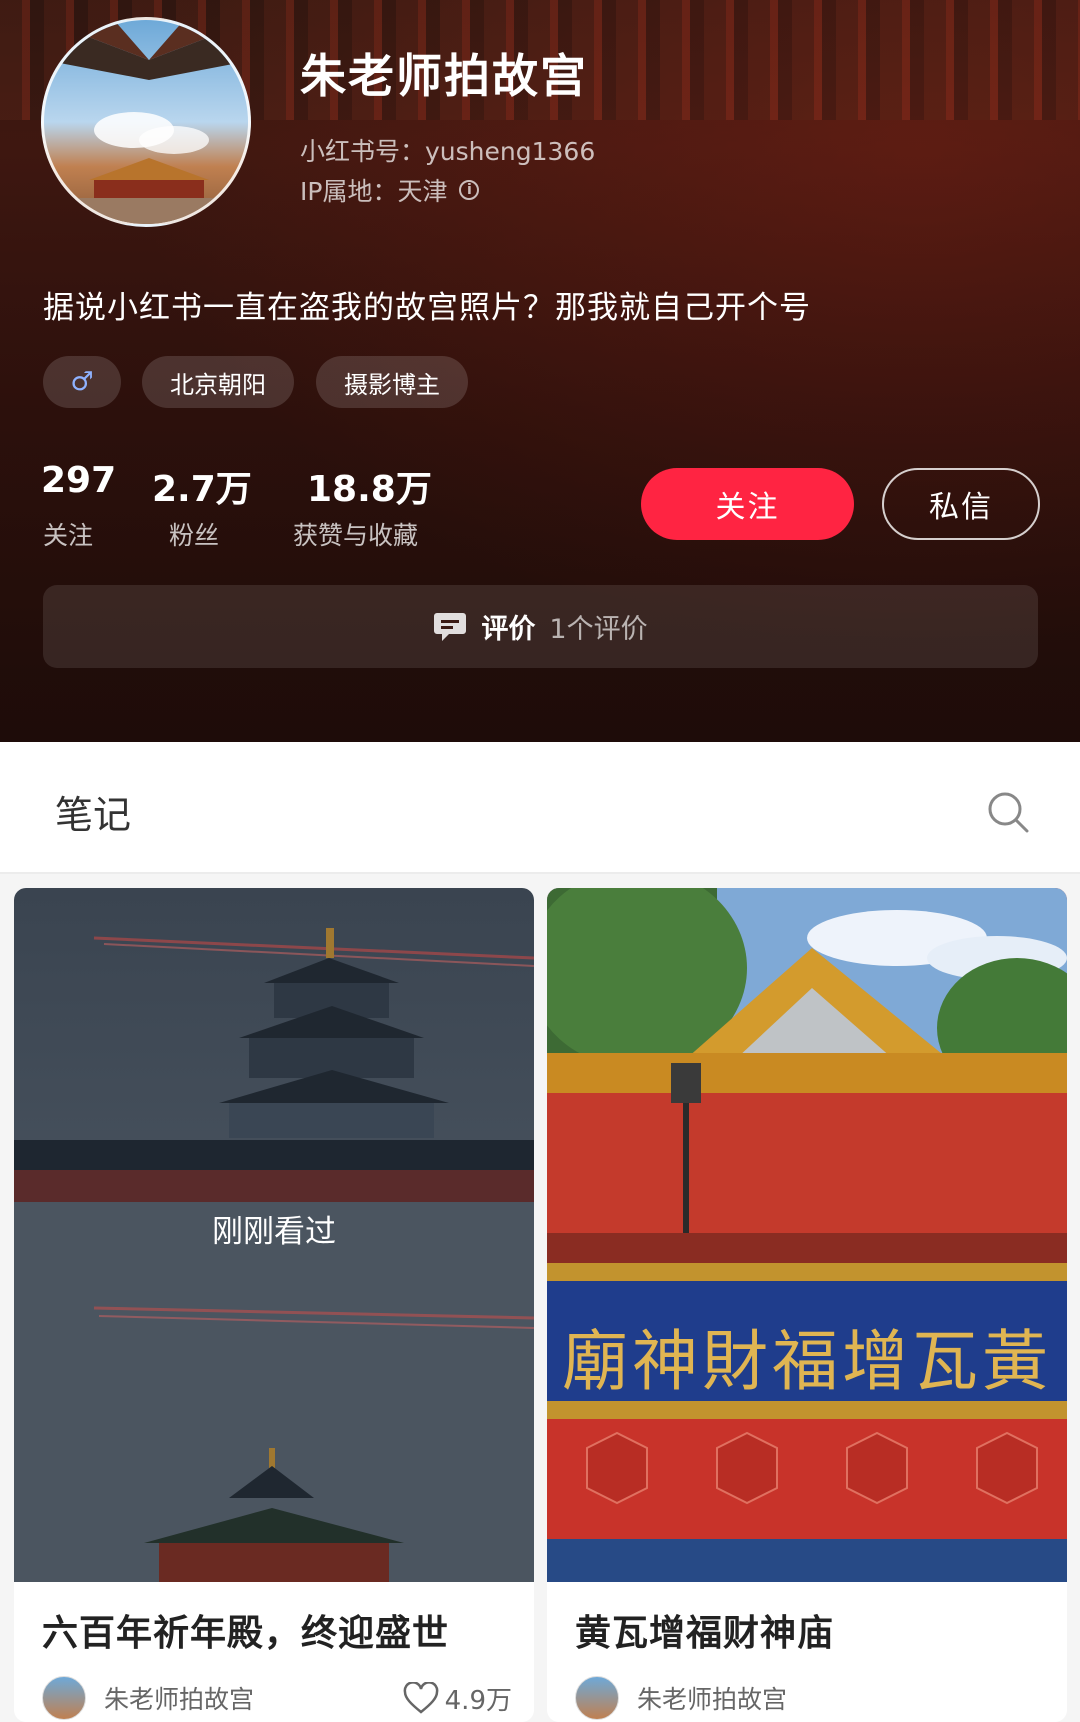  What do you see at coordinates (202, 486) in the screenshot?
I see `followers-count: 2.7万` at bounding box center [202, 486].